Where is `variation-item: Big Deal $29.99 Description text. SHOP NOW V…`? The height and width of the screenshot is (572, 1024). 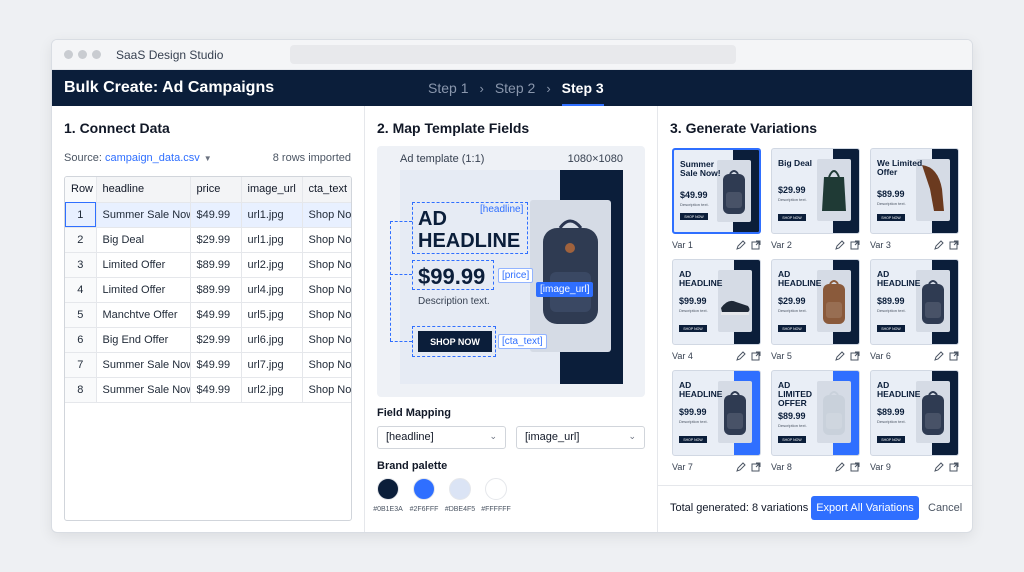 variation-item: Big Deal $29.99 Description text. SHOP NOW V… is located at coordinates (815, 200).